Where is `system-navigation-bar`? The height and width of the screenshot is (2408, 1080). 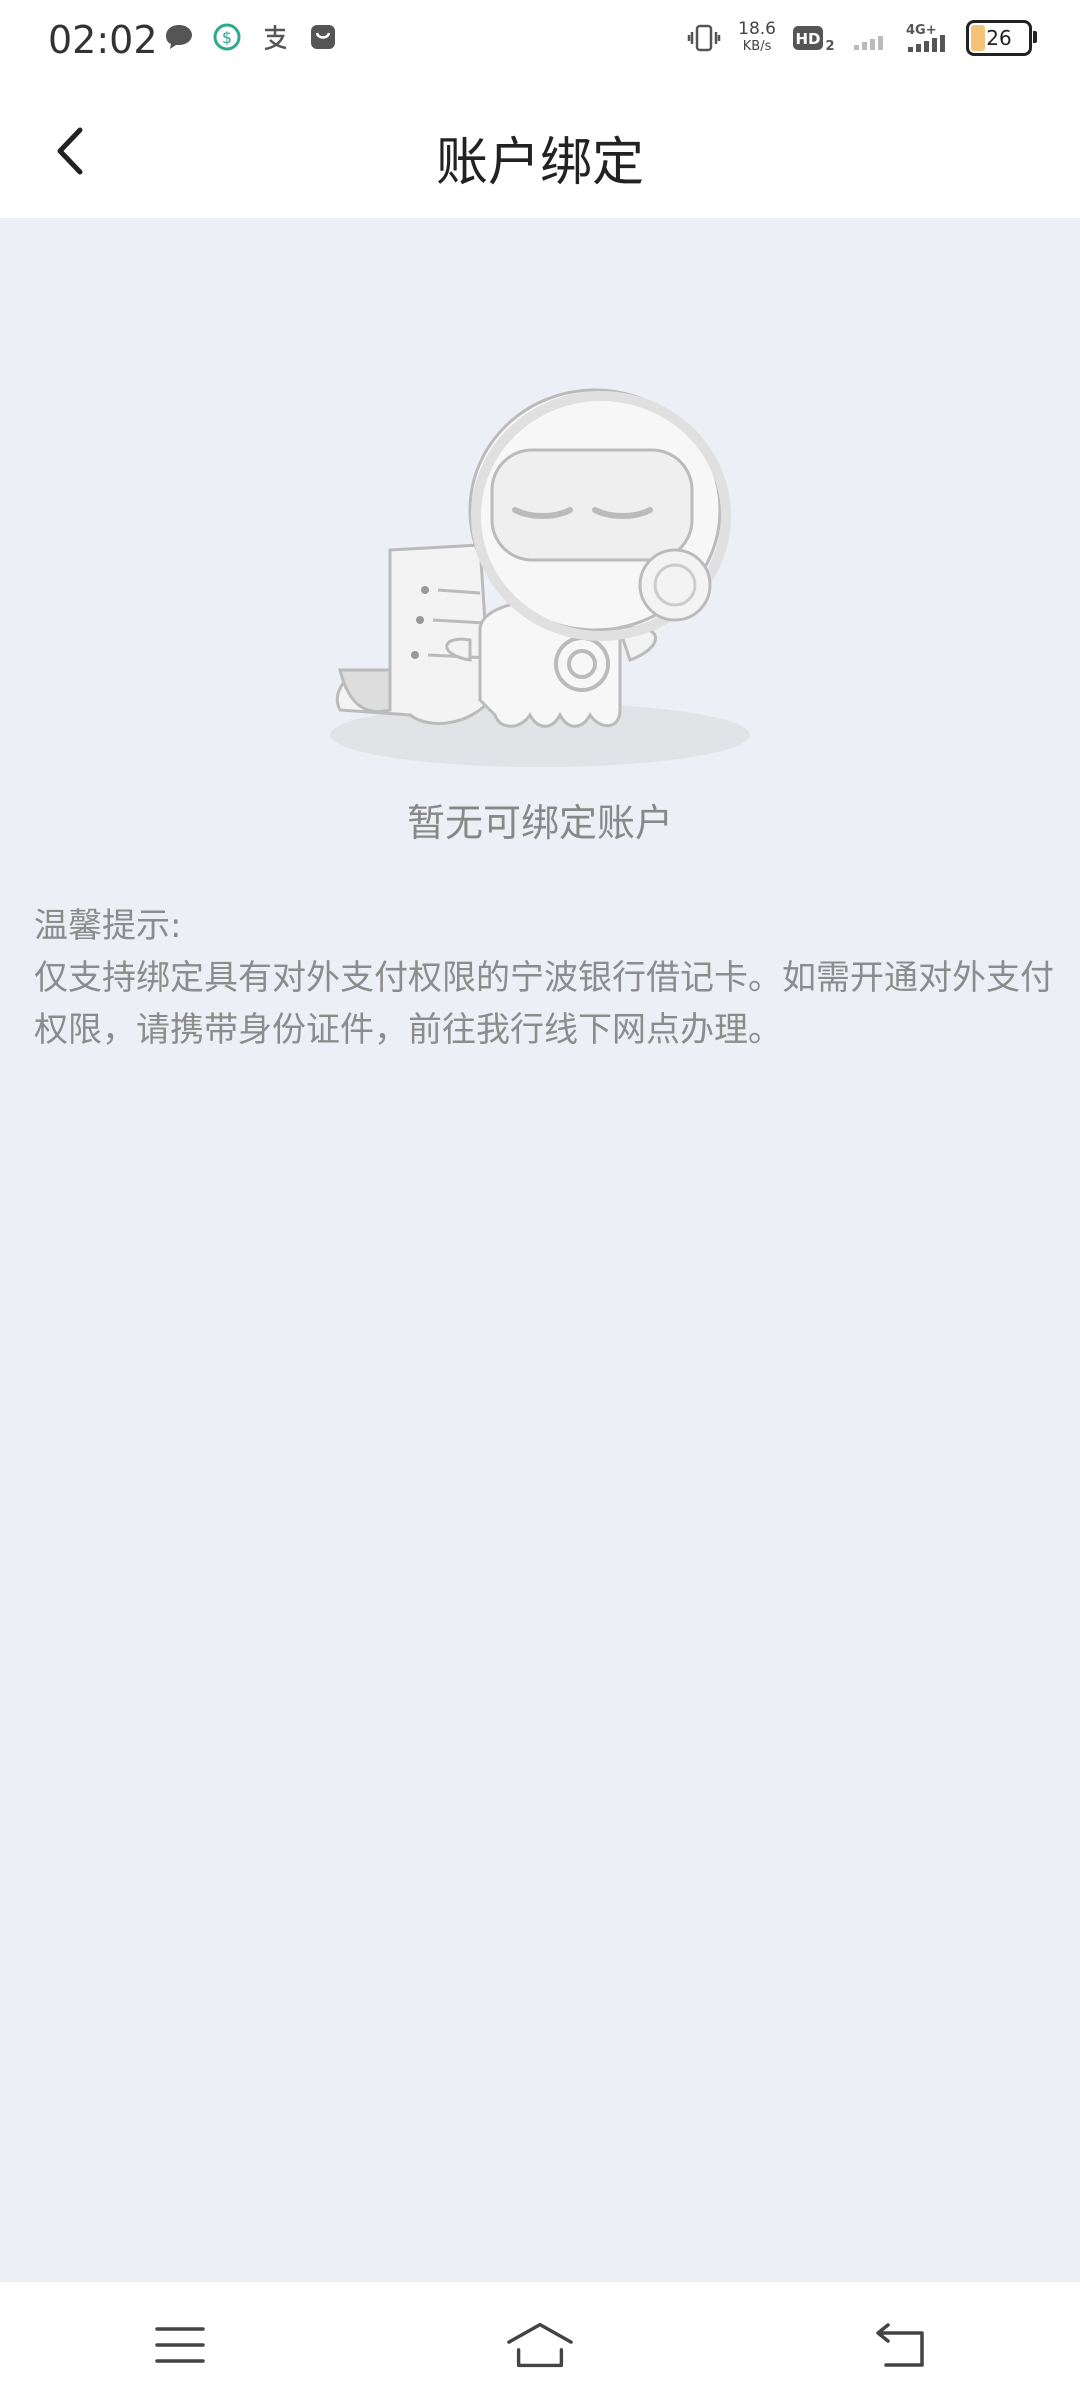 system-navigation-bar is located at coordinates (540, 2345).